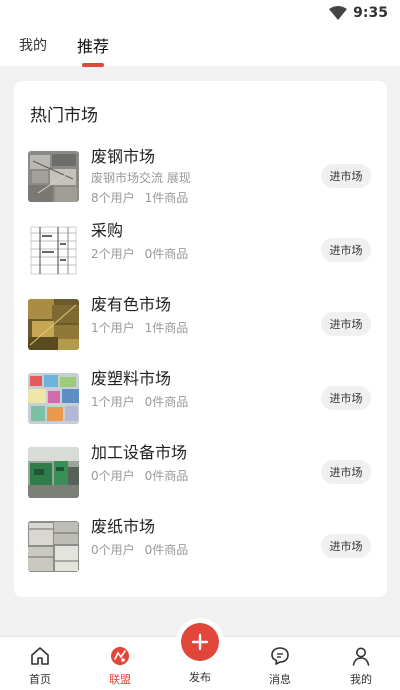 This screenshot has width=400, height=690. I want to click on market-thumbnail-scrap-steel, so click(53, 176).